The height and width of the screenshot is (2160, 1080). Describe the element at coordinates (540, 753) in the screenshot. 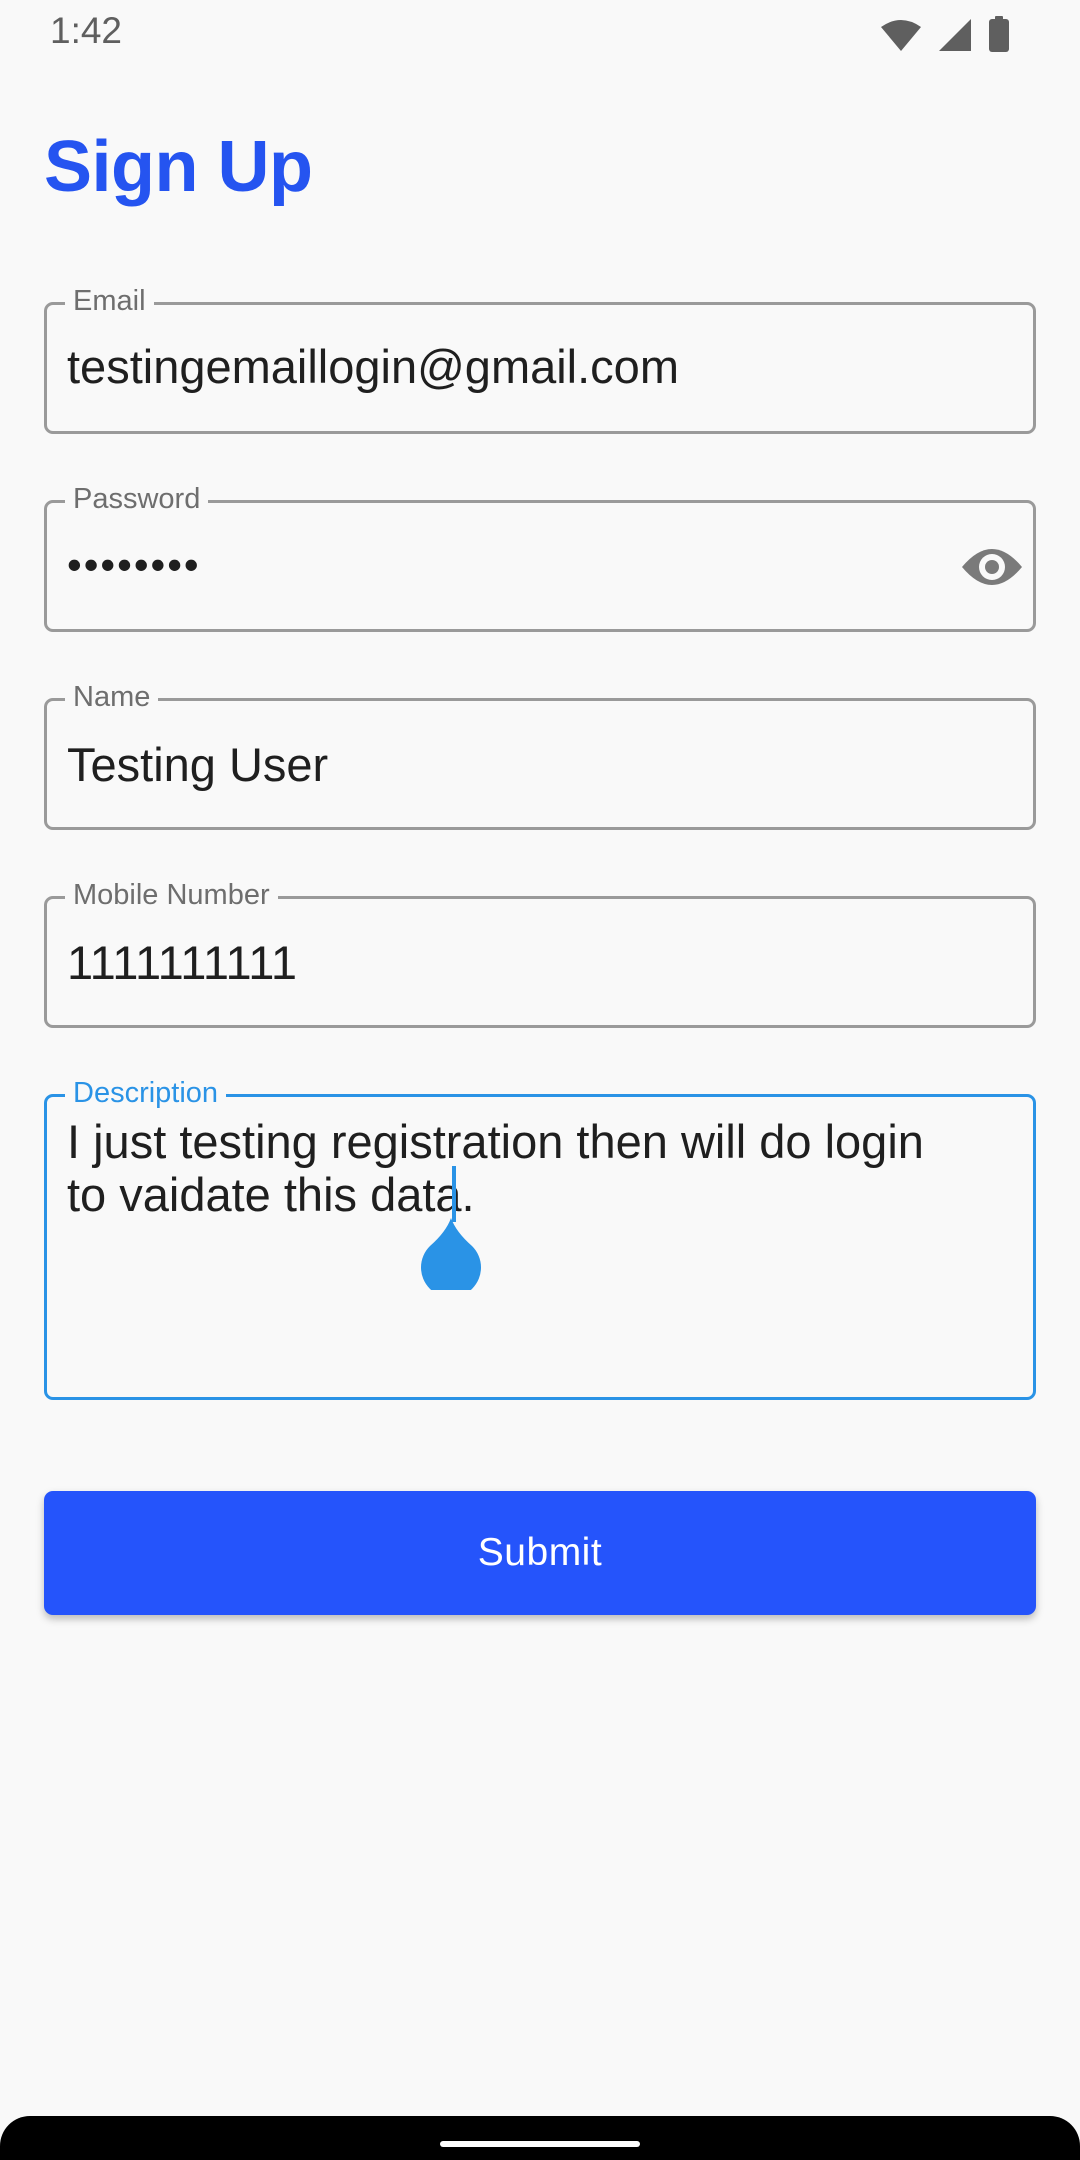

I see `name-field: Name Testing User` at that location.